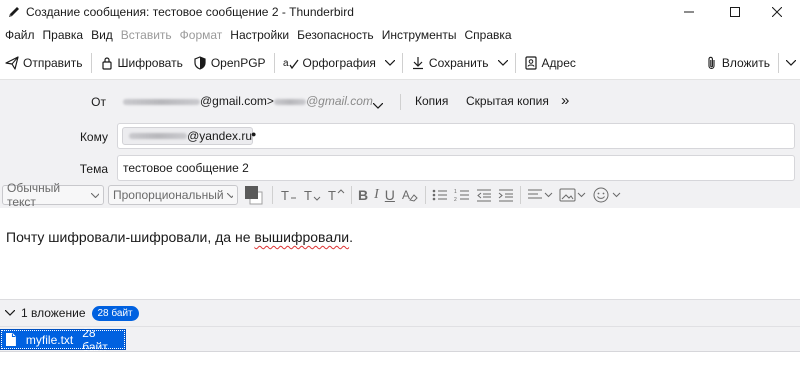  What do you see at coordinates (530, 62) in the screenshot?
I see `address-book-icon` at bounding box center [530, 62].